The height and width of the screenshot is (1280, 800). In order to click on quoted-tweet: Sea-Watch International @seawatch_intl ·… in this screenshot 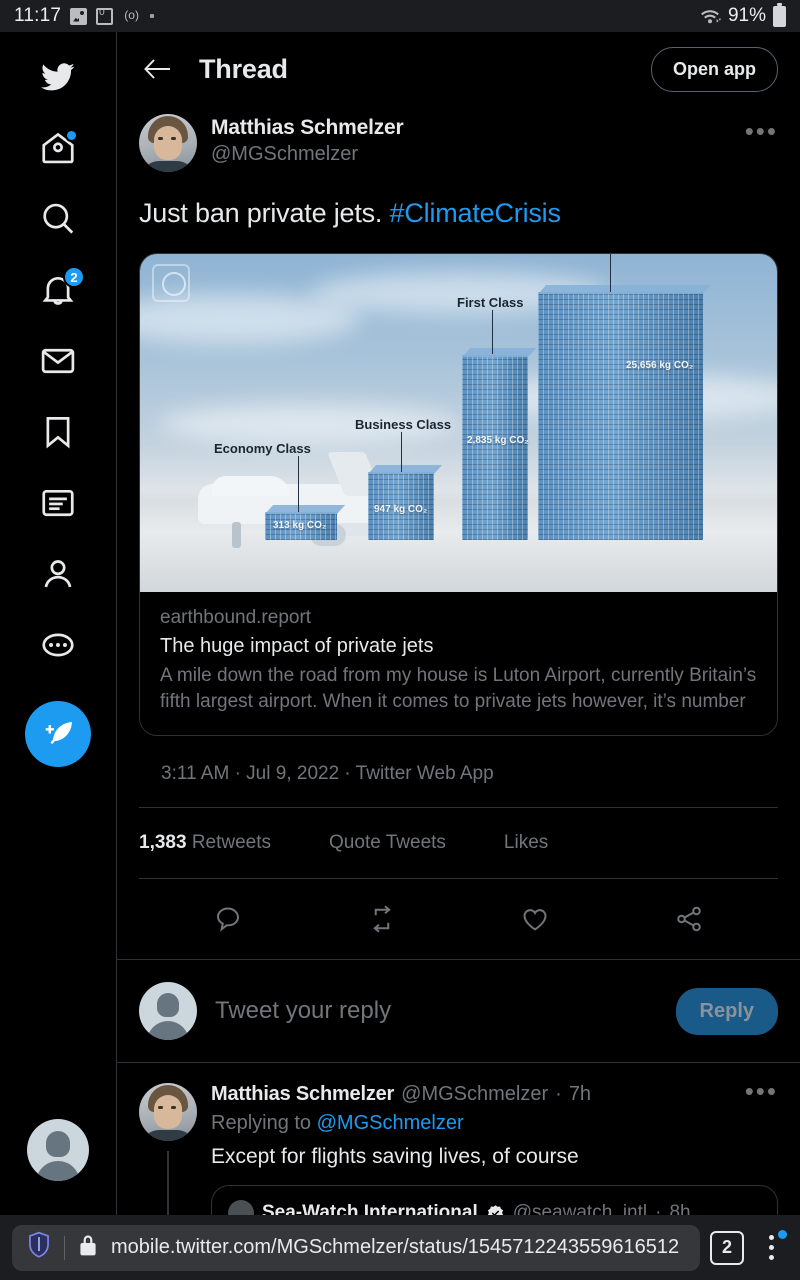, I will do `click(494, 1200)`.